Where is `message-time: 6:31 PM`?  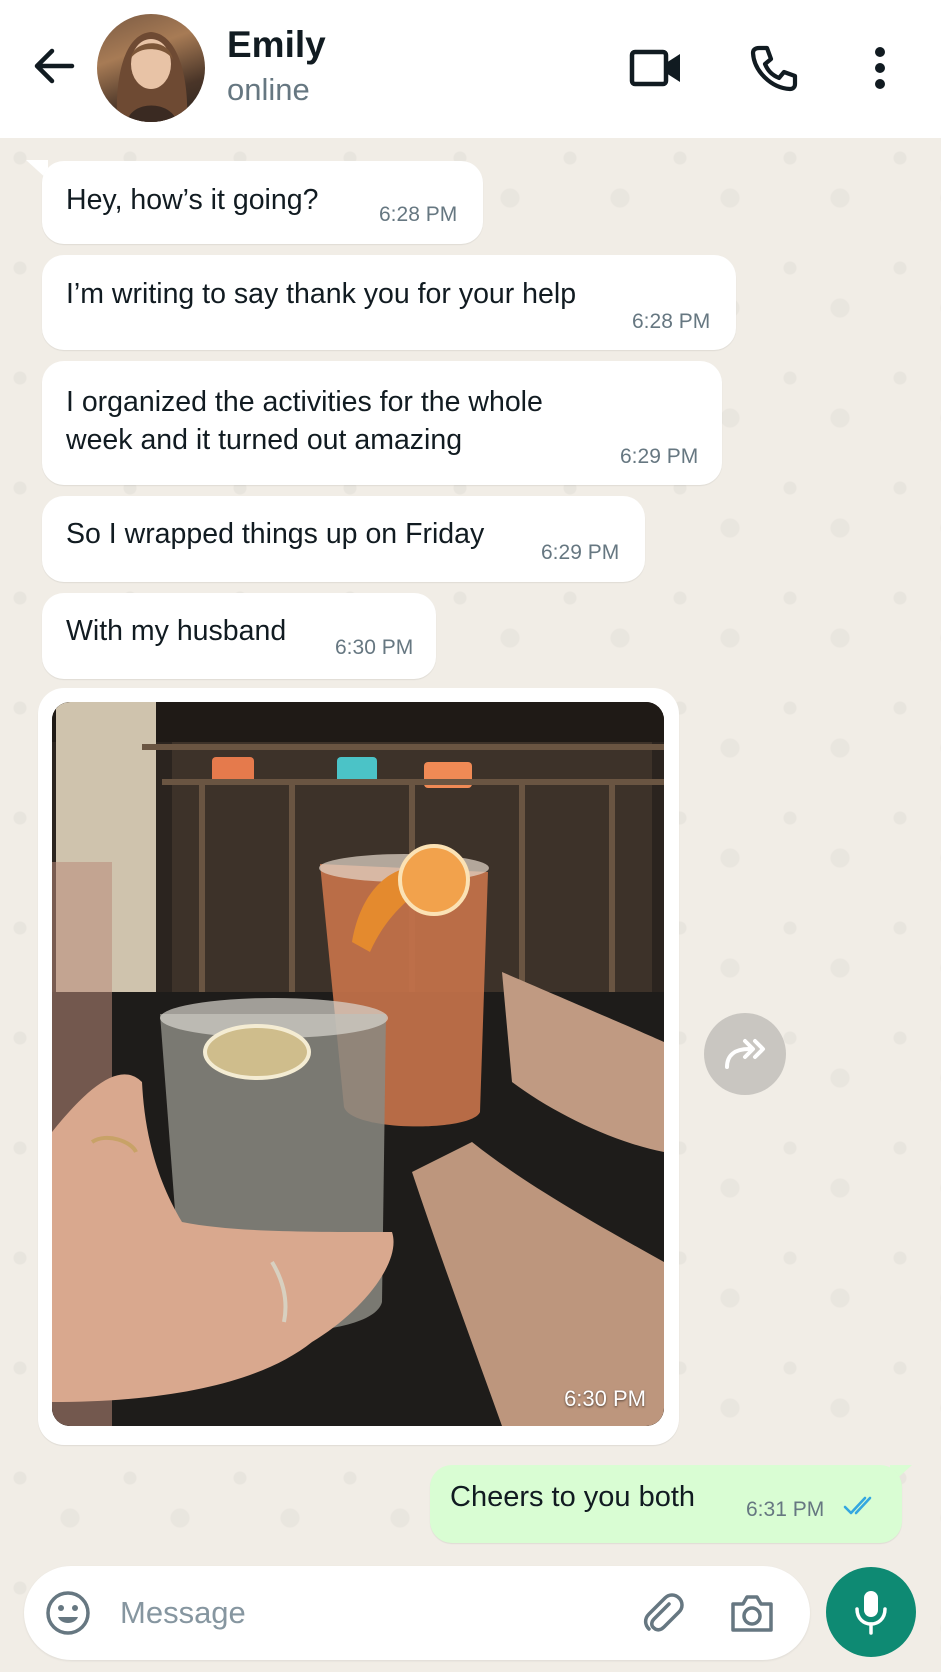 message-time: 6:31 PM is located at coordinates (785, 1509).